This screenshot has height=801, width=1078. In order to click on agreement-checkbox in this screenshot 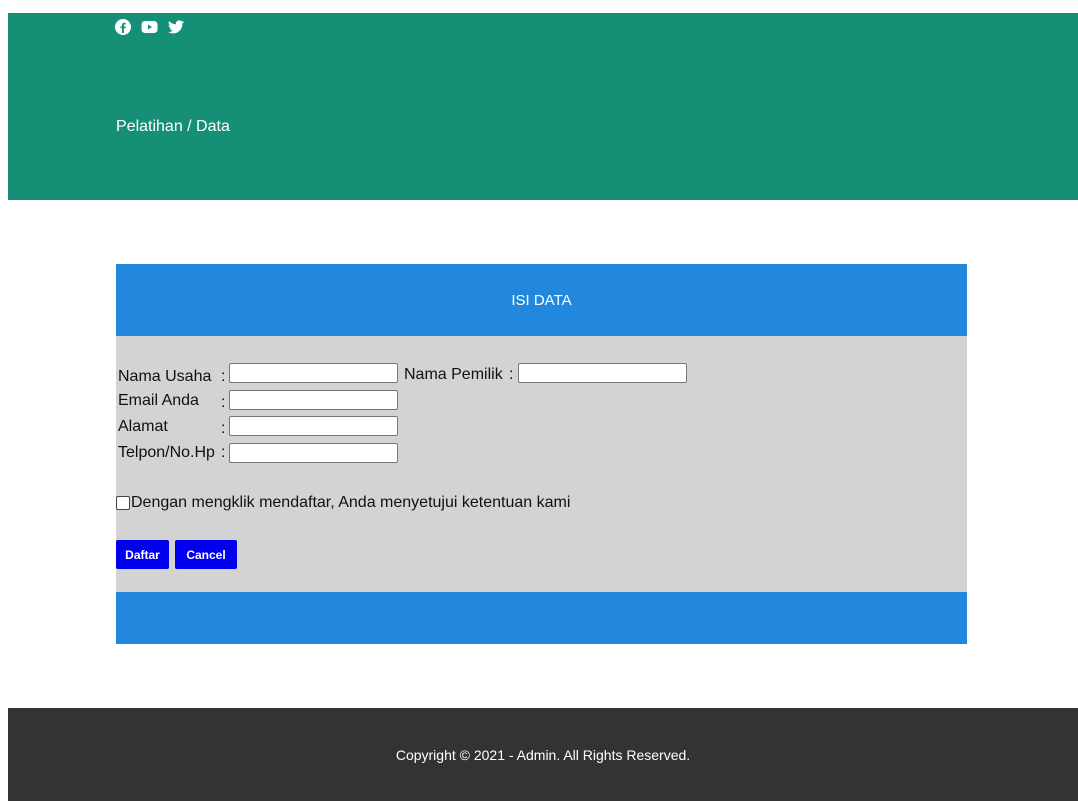, I will do `click(123, 503)`.